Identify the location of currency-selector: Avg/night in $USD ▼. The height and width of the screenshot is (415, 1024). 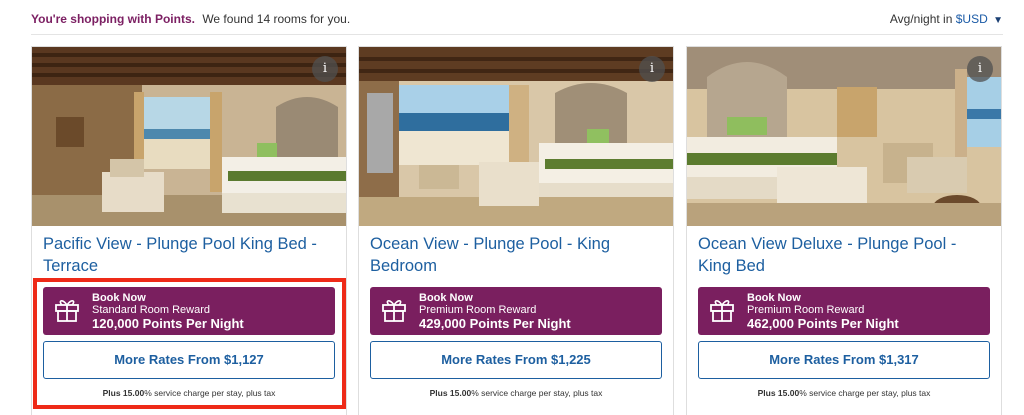
(946, 19).